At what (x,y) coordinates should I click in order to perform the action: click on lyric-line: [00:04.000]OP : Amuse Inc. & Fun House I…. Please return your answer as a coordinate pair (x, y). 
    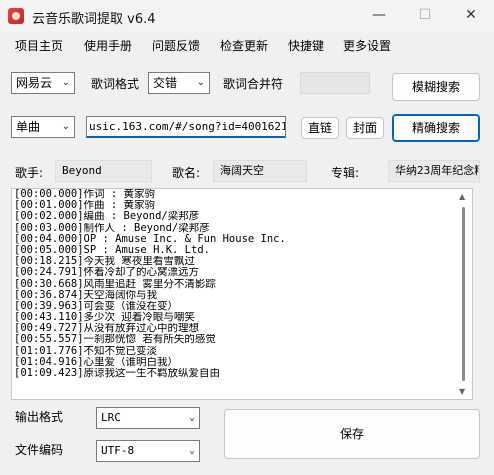
    Looking at the image, I should click on (150, 239).